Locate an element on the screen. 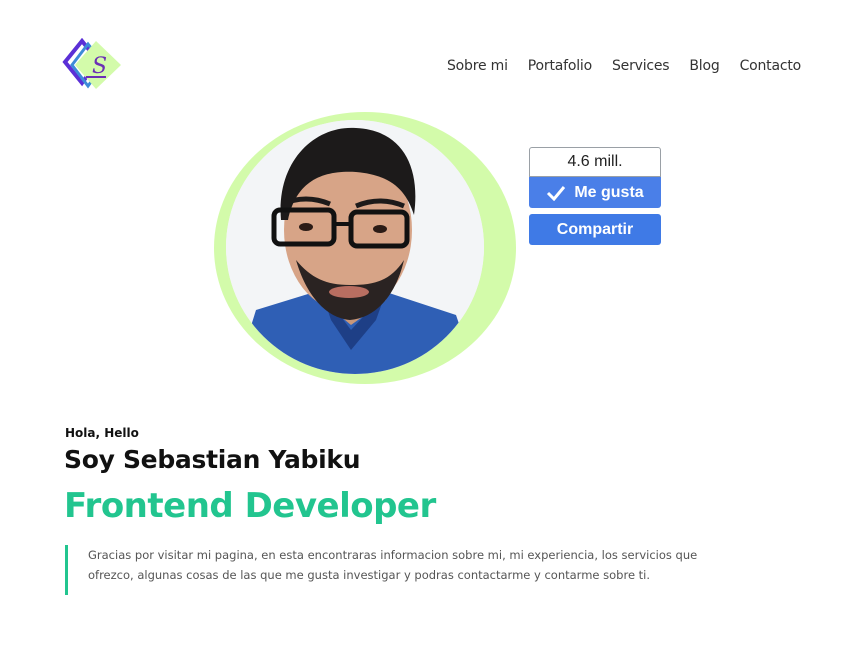 Image resolution: width=862 pixels, height=646 pixels. checkmark-icon is located at coordinates (556, 193).